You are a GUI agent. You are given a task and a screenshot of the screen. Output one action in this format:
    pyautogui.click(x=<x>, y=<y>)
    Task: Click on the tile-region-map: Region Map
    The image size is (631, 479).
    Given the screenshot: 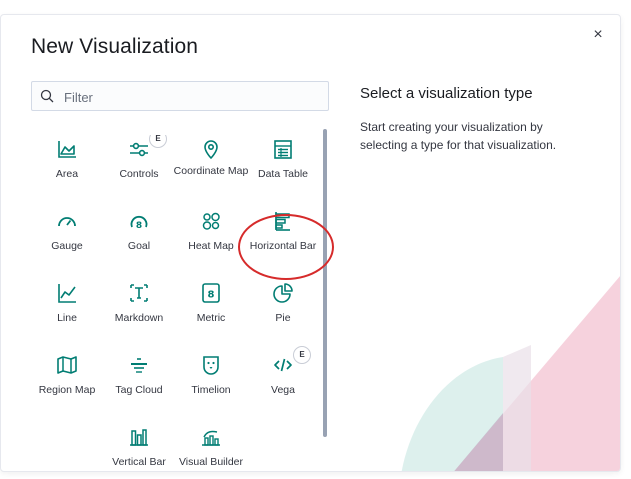 What is the action you would take?
    pyautogui.click(x=67, y=384)
    